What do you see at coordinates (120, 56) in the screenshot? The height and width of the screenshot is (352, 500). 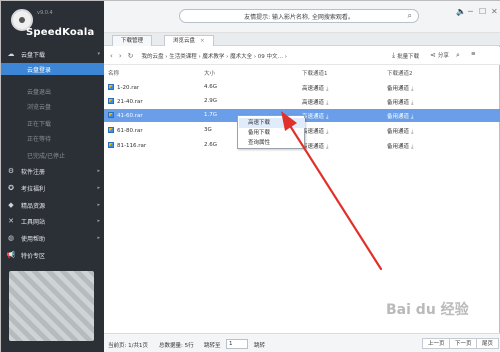 I see `forward-icon: ›` at bounding box center [120, 56].